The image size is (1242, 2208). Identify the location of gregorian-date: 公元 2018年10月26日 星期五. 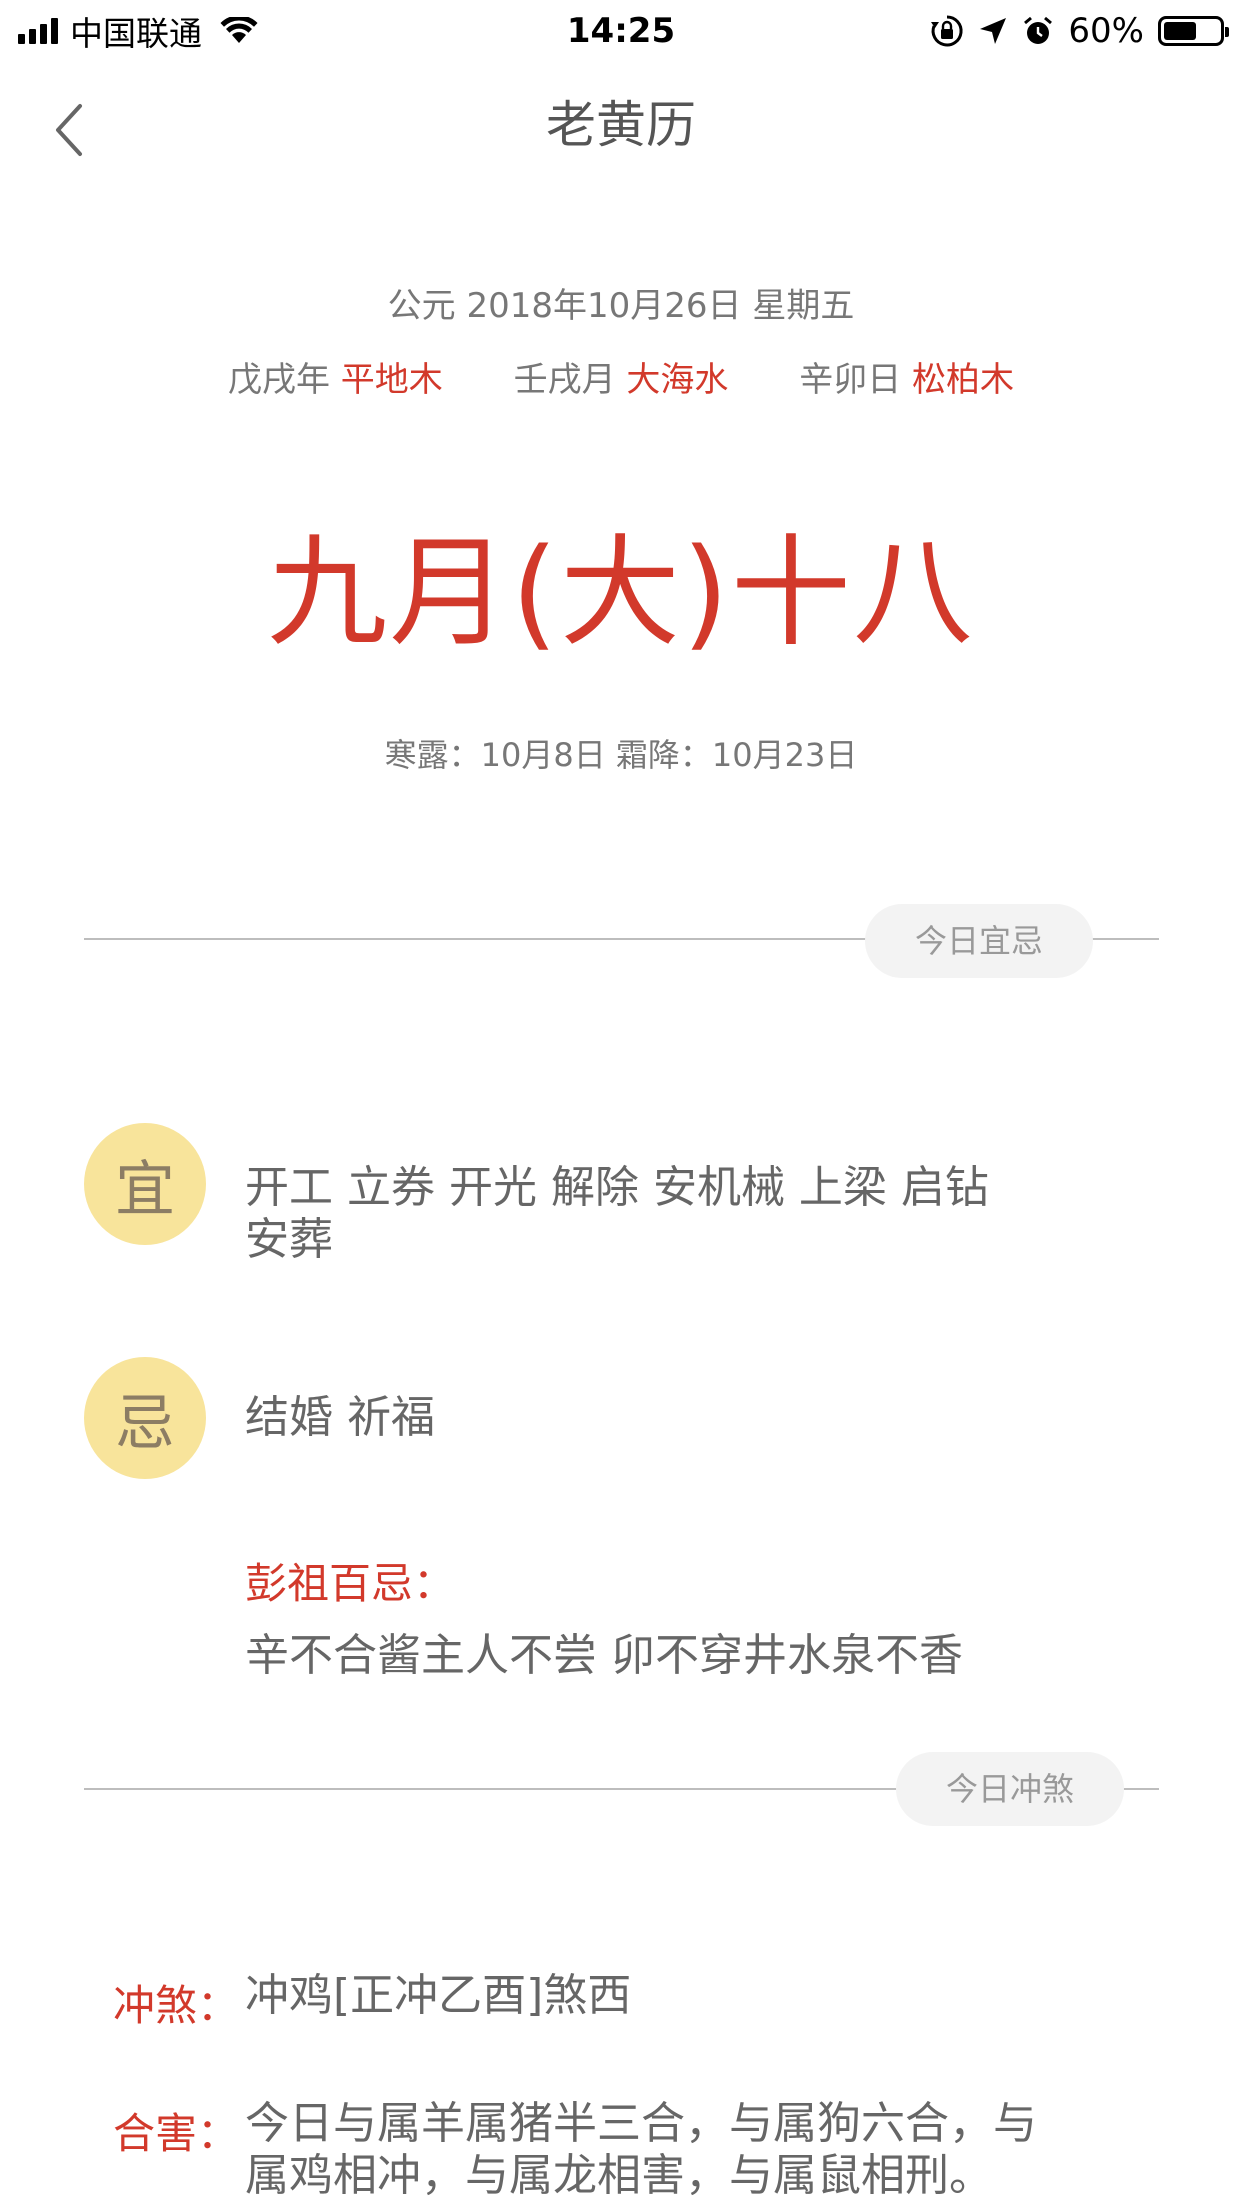
(621, 306).